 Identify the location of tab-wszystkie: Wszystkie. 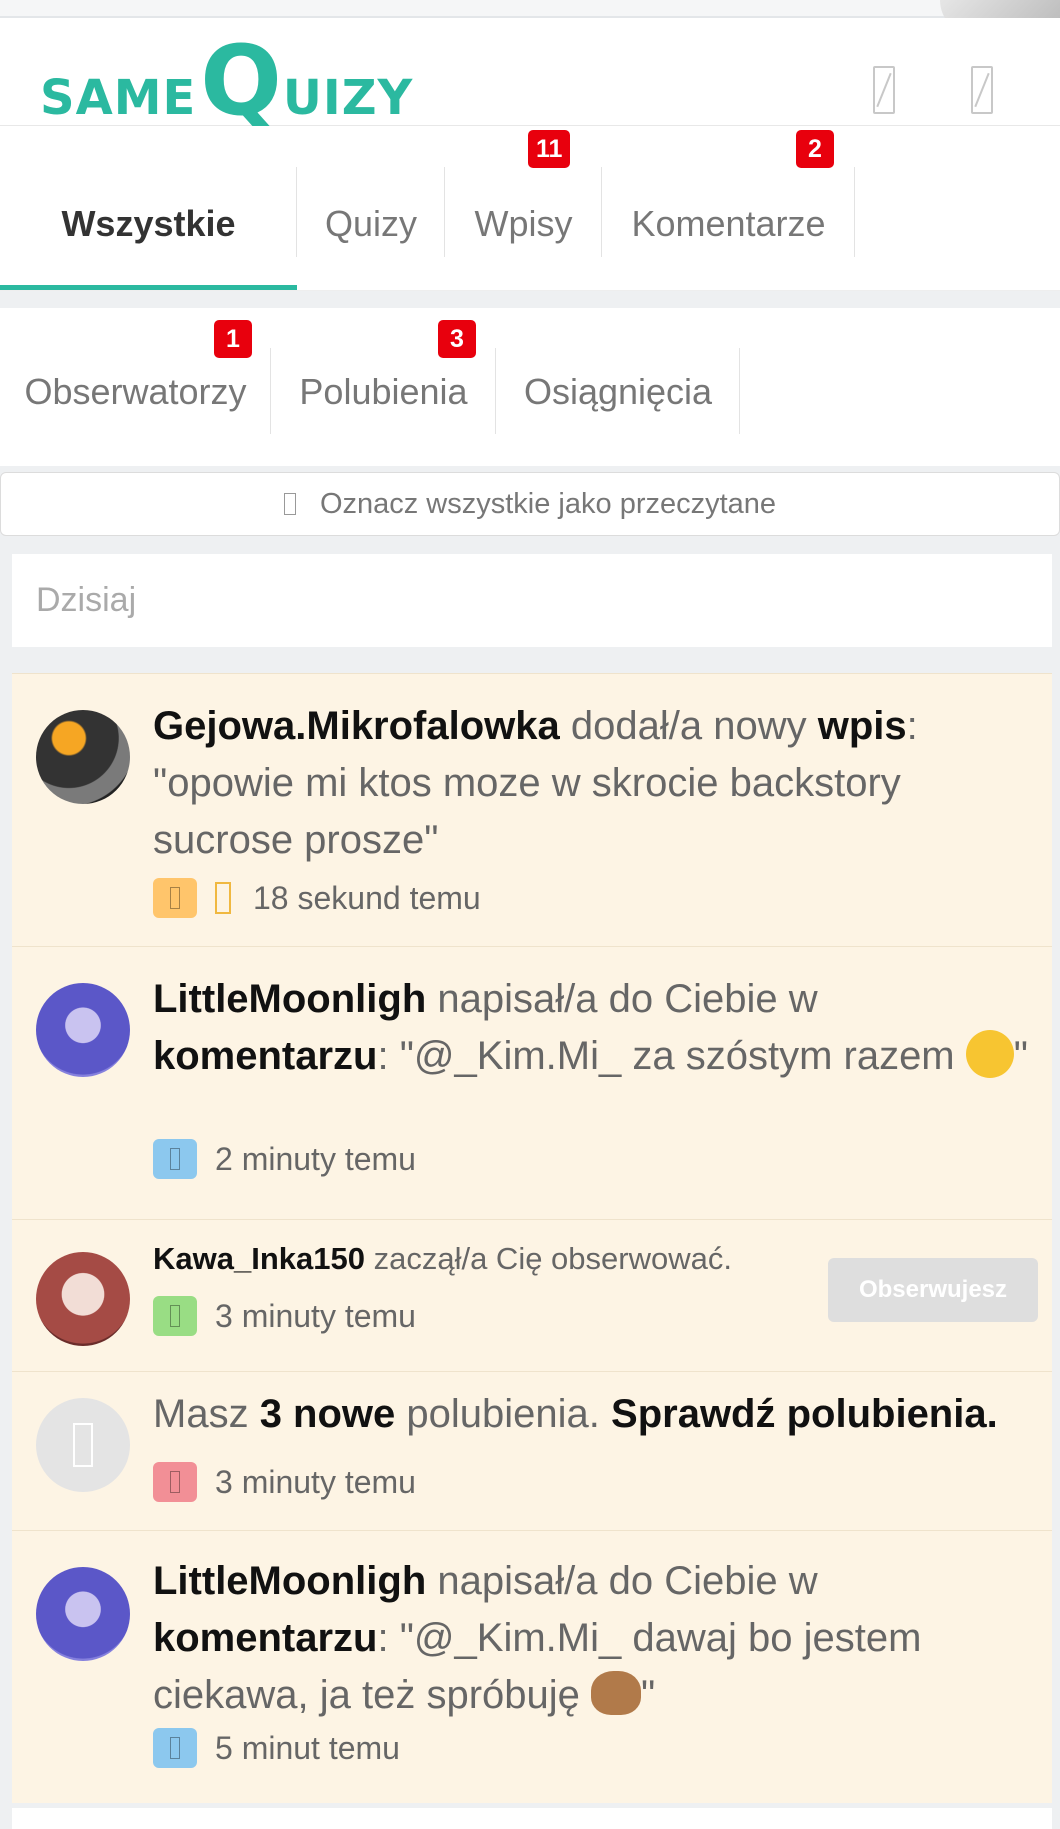
(148, 208).